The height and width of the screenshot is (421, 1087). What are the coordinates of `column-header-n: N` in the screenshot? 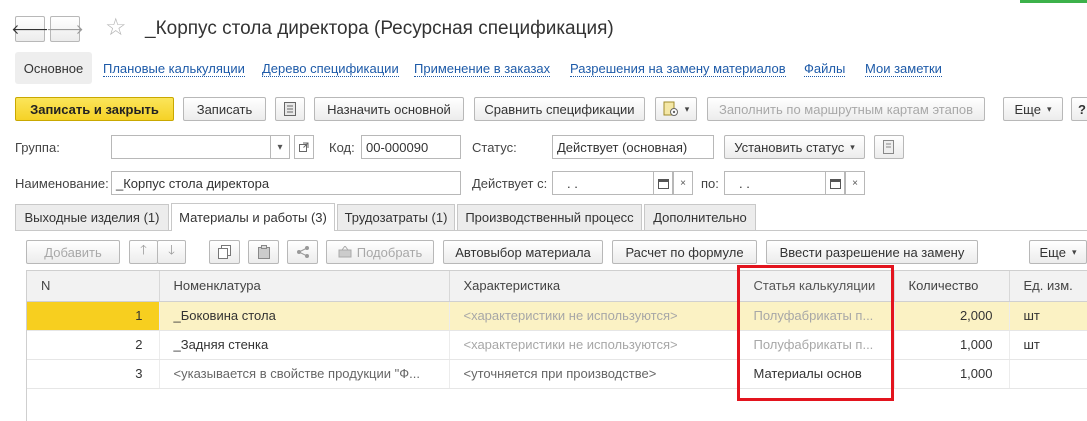 It's located at (93, 286).